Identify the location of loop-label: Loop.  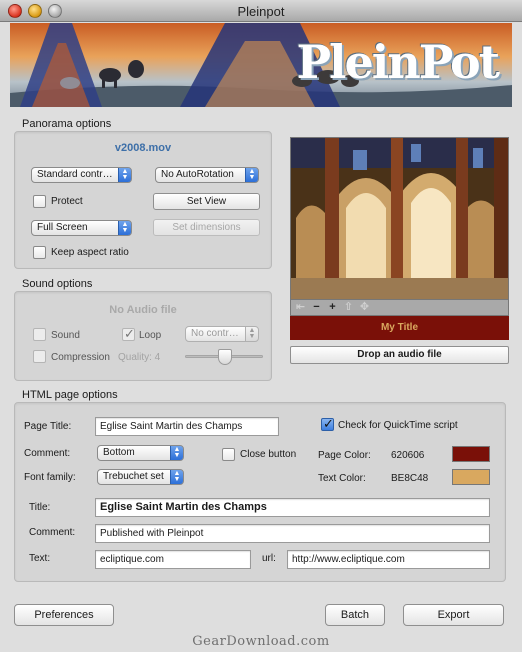
(150, 335).